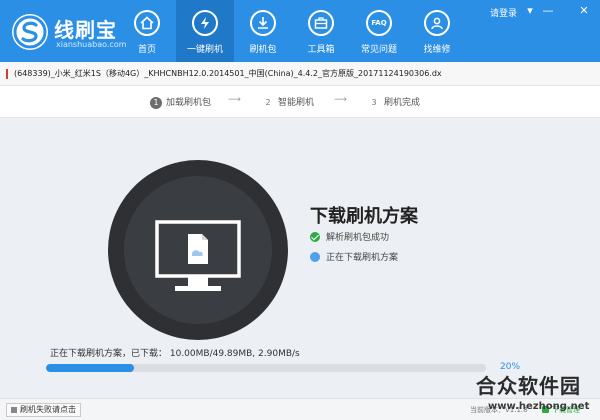 The height and width of the screenshot is (420, 600). Describe the element at coordinates (204, 50) in the screenshot. I see `nav-label: 一键刷机` at that location.